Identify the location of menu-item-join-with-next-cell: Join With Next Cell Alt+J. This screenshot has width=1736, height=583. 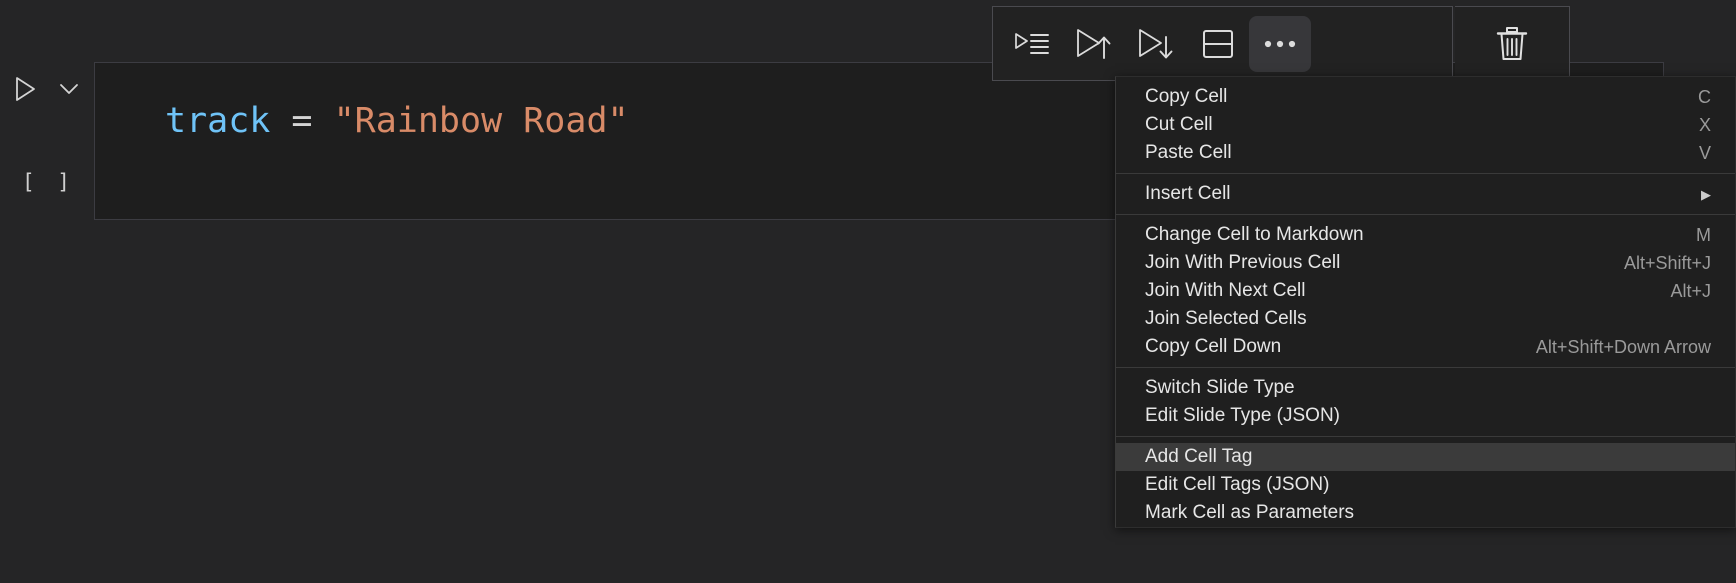
(1425, 291).